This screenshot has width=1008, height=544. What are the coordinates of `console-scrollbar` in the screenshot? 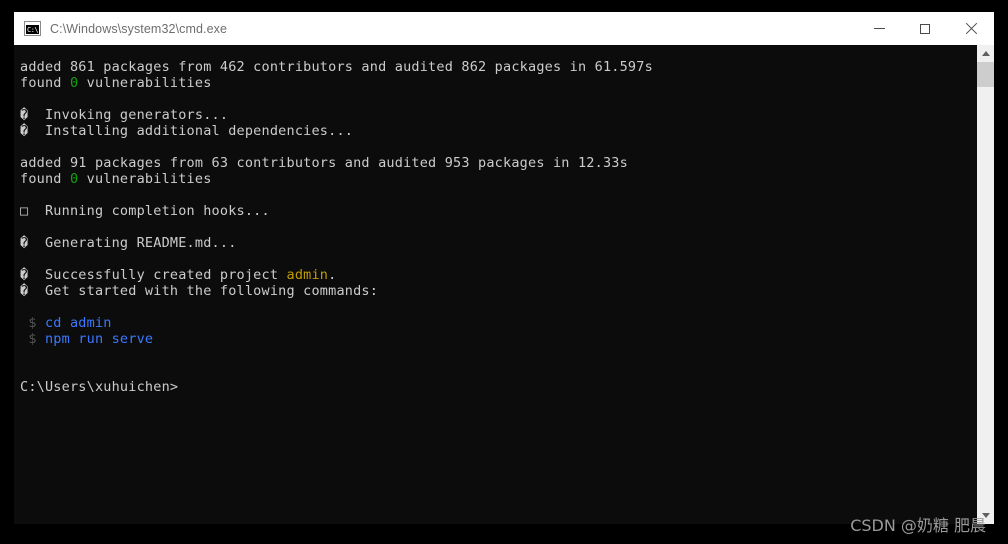 It's located at (985, 284).